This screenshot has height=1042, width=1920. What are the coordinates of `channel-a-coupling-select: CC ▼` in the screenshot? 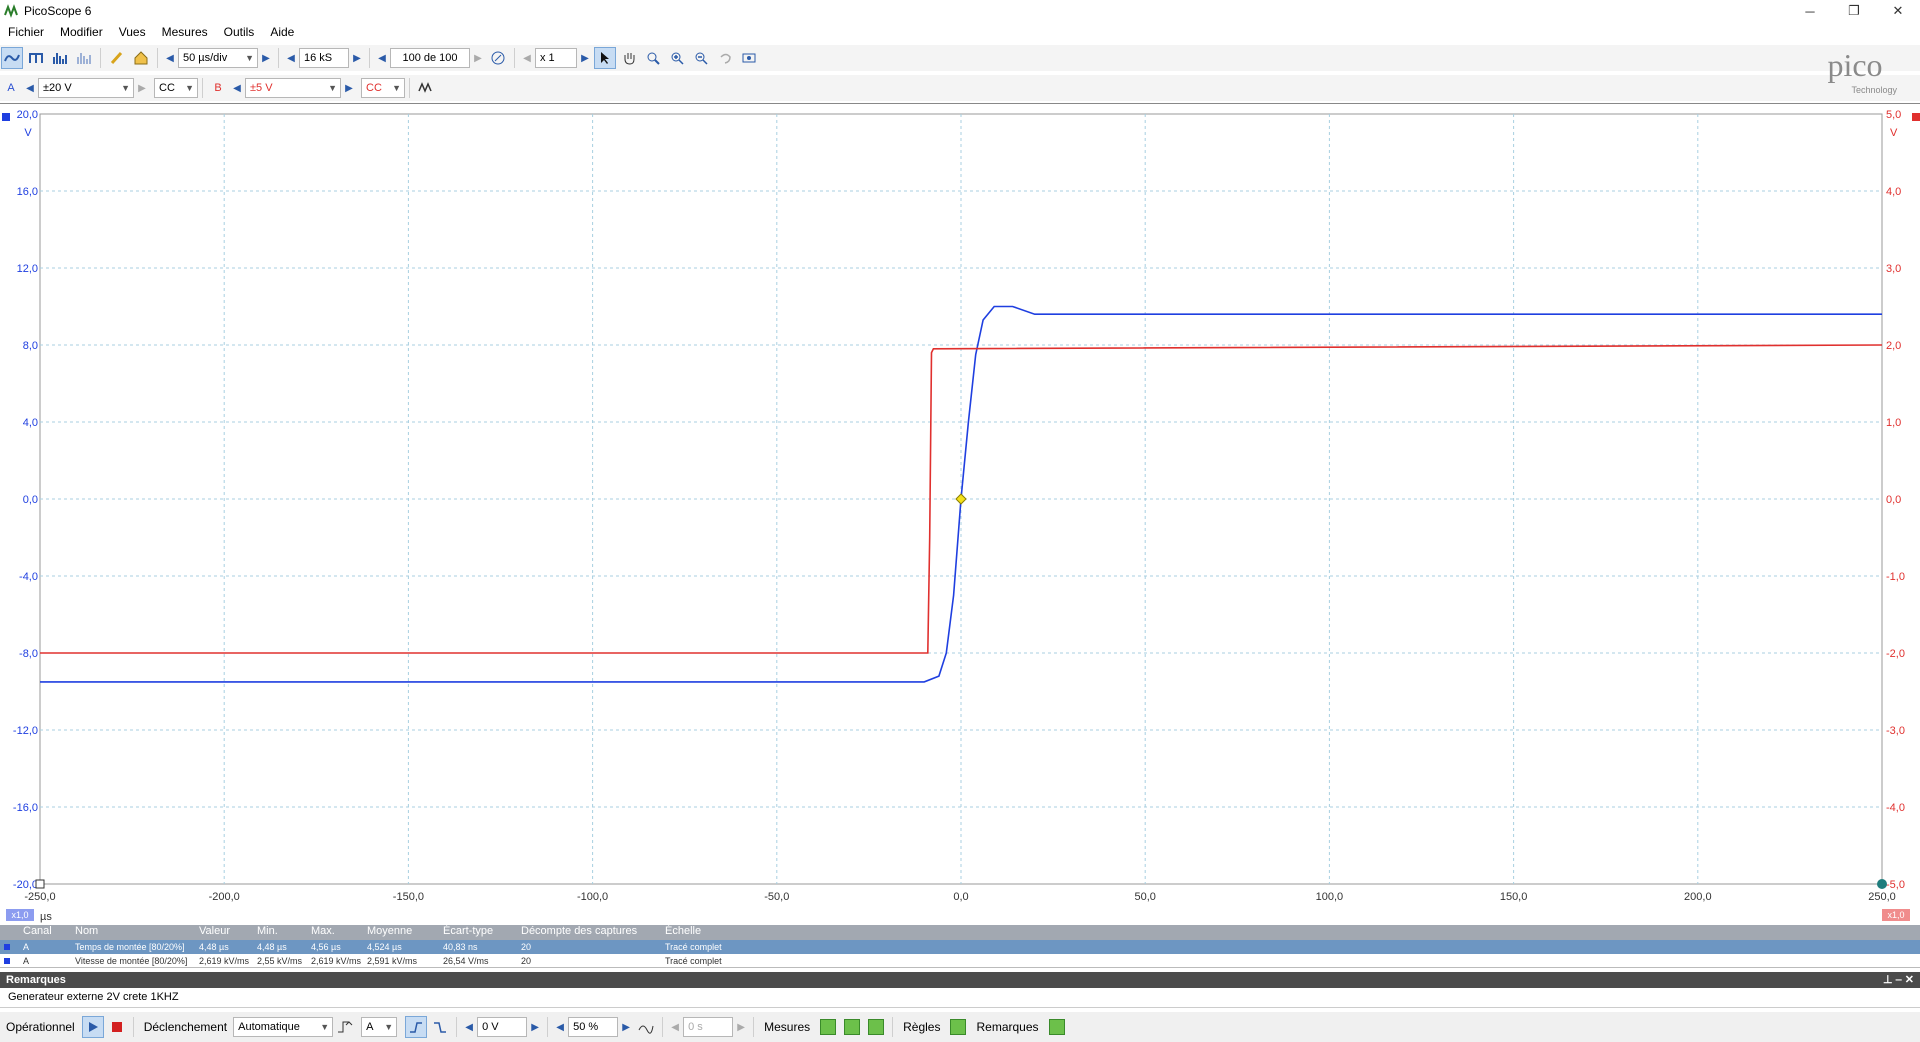 It's located at (176, 88).